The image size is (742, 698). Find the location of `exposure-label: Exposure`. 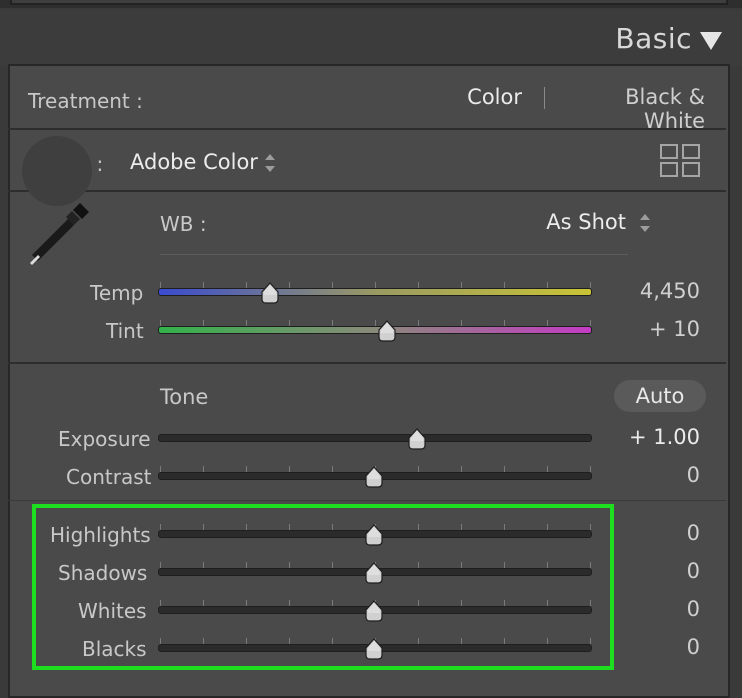

exposure-label: Exposure is located at coordinates (104, 439).